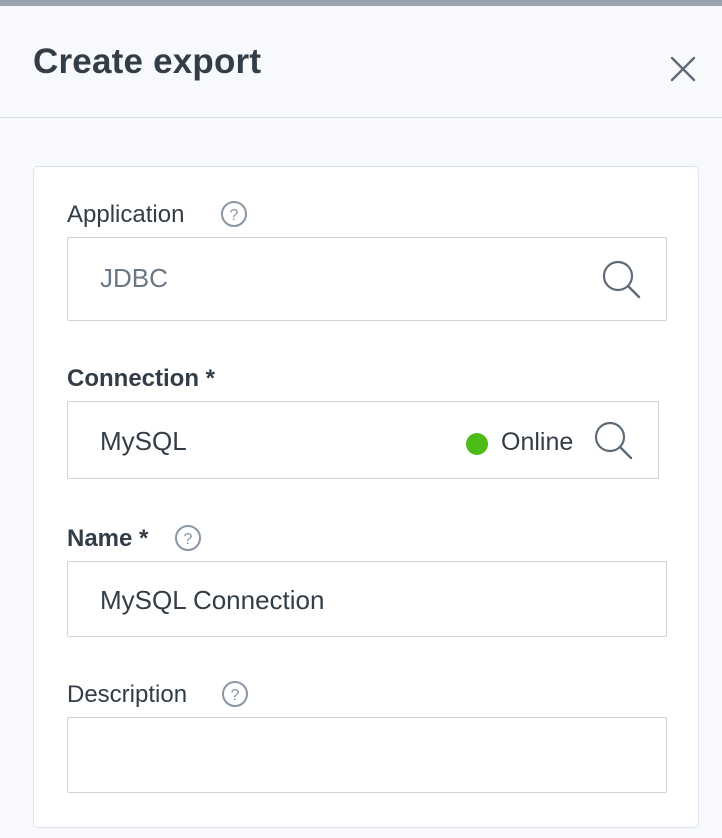  What do you see at coordinates (361, 62) in the screenshot?
I see `dialog-header: Create export` at bounding box center [361, 62].